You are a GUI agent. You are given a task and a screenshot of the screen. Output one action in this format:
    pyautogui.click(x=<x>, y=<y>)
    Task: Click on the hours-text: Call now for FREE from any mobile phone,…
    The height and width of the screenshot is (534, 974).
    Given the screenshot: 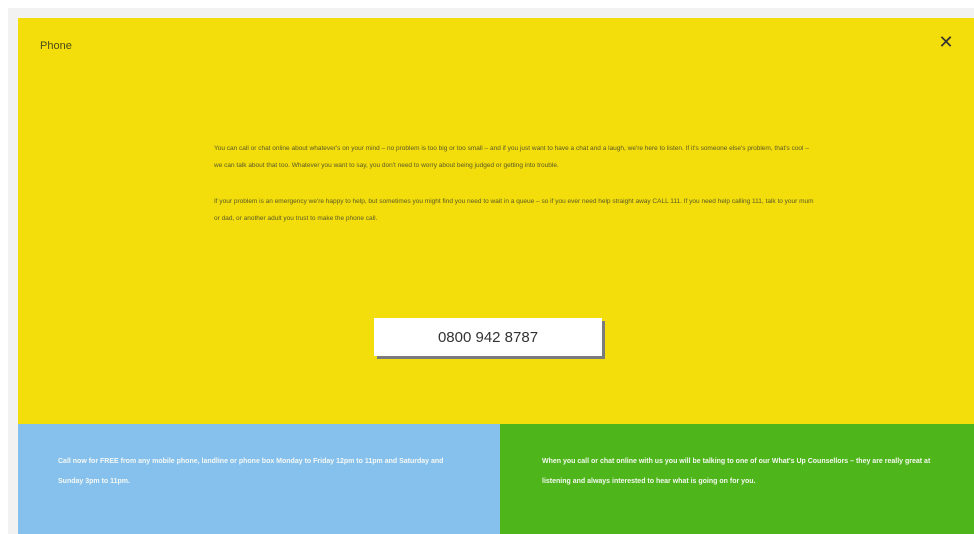 What is the action you would take?
    pyautogui.click(x=251, y=471)
    